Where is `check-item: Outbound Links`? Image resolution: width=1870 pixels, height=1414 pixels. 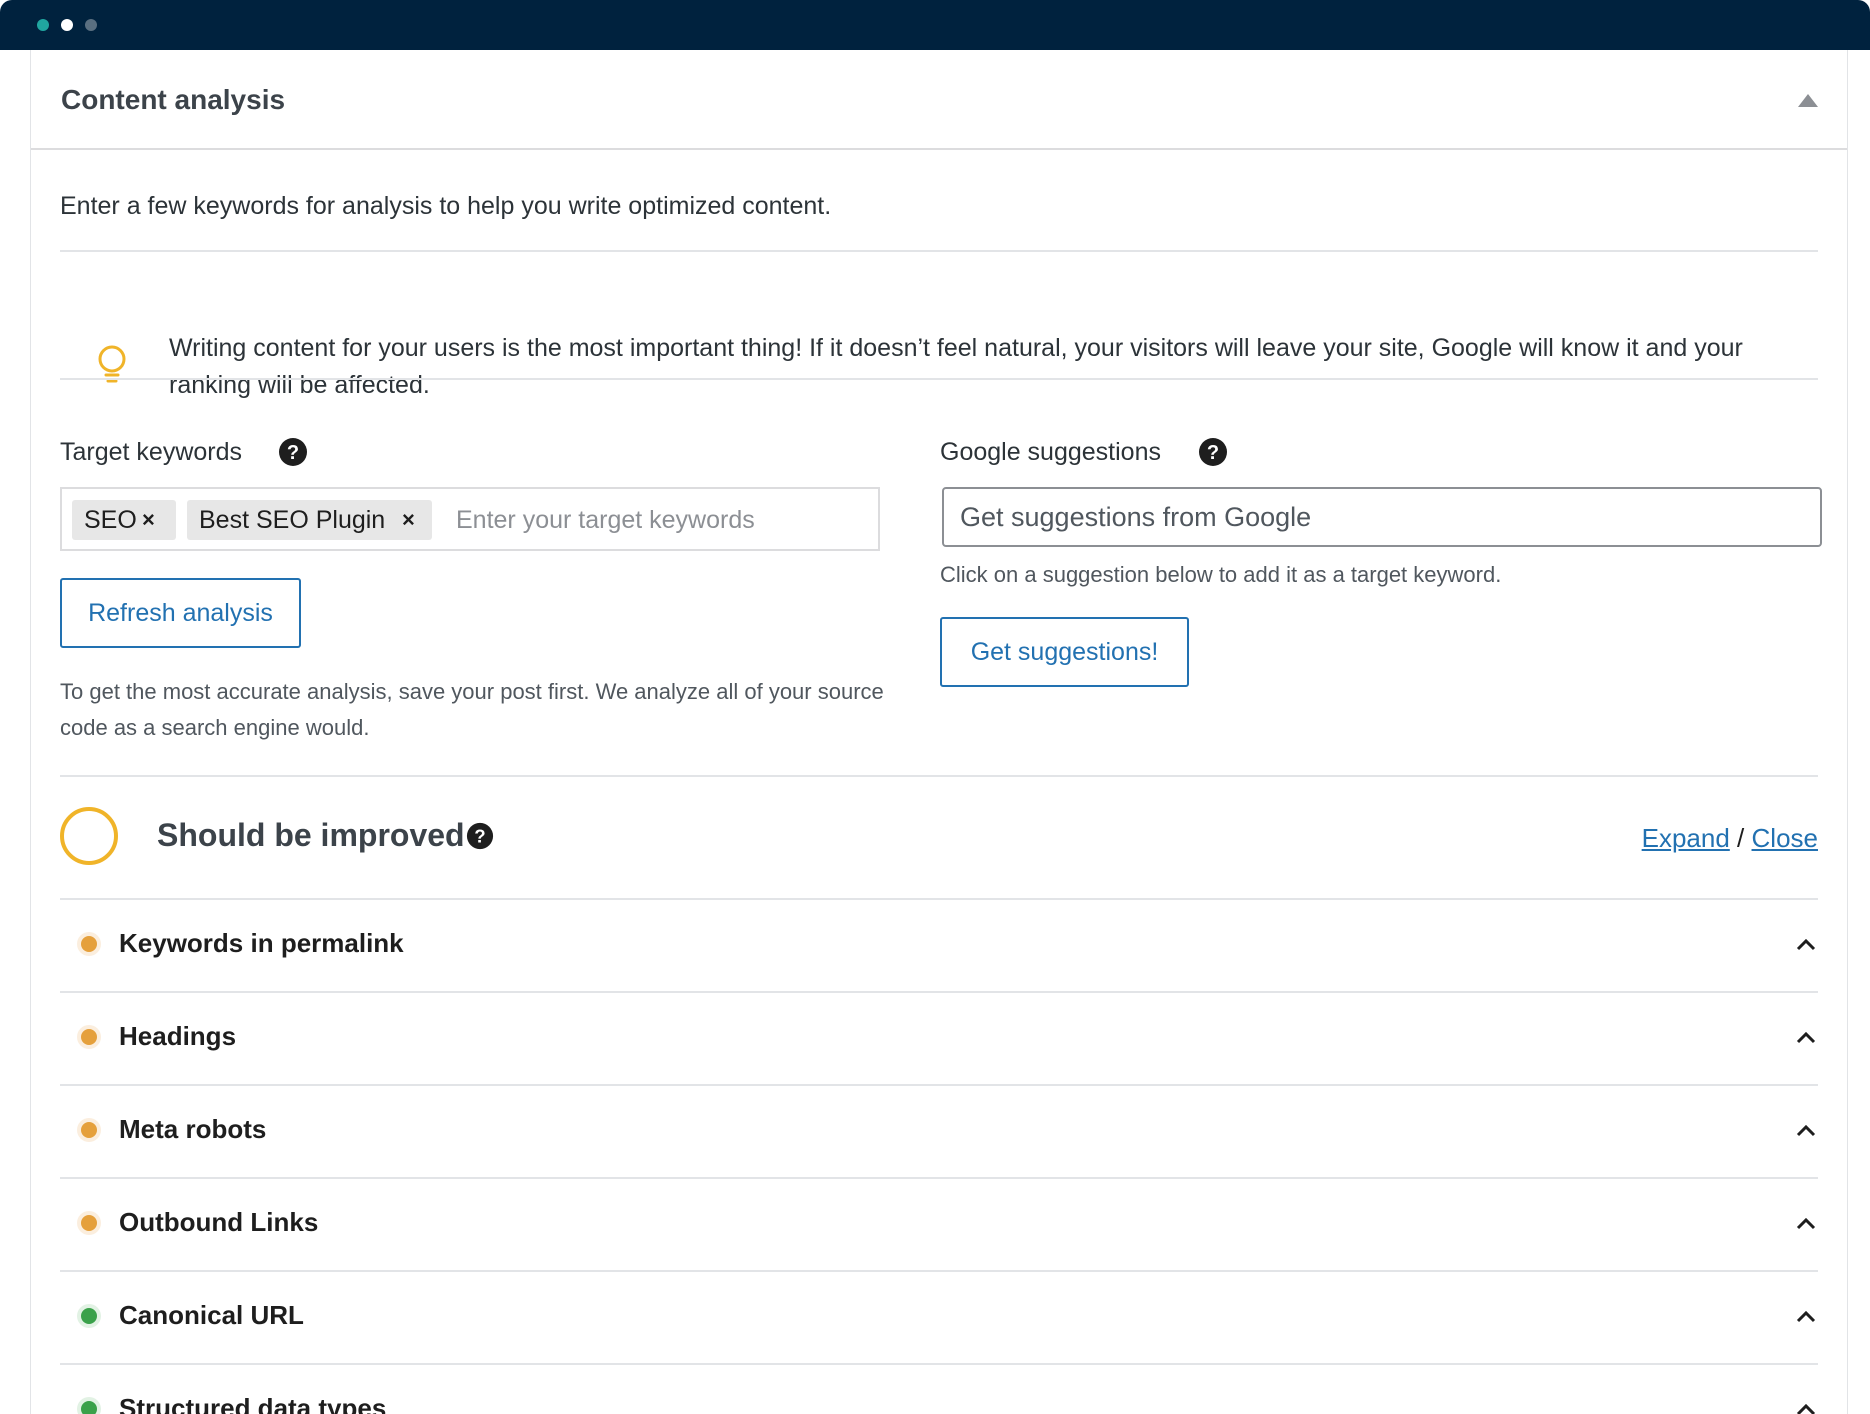 check-item: Outbound Links is located at coordinates (939, 1223).